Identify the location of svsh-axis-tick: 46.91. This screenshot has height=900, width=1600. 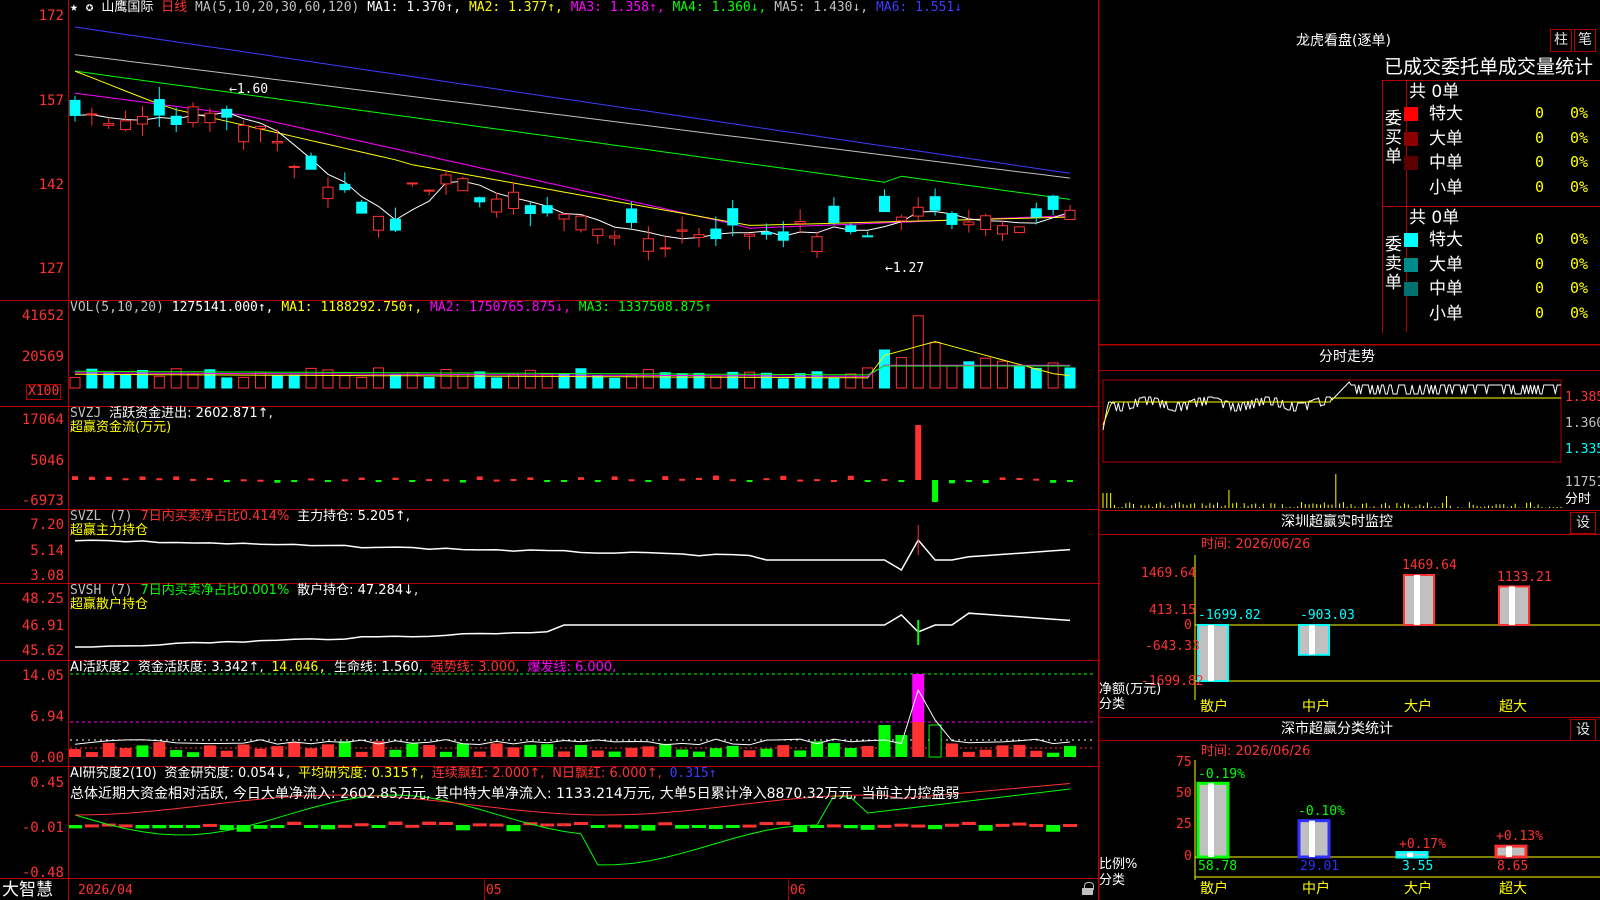
(42, 626).